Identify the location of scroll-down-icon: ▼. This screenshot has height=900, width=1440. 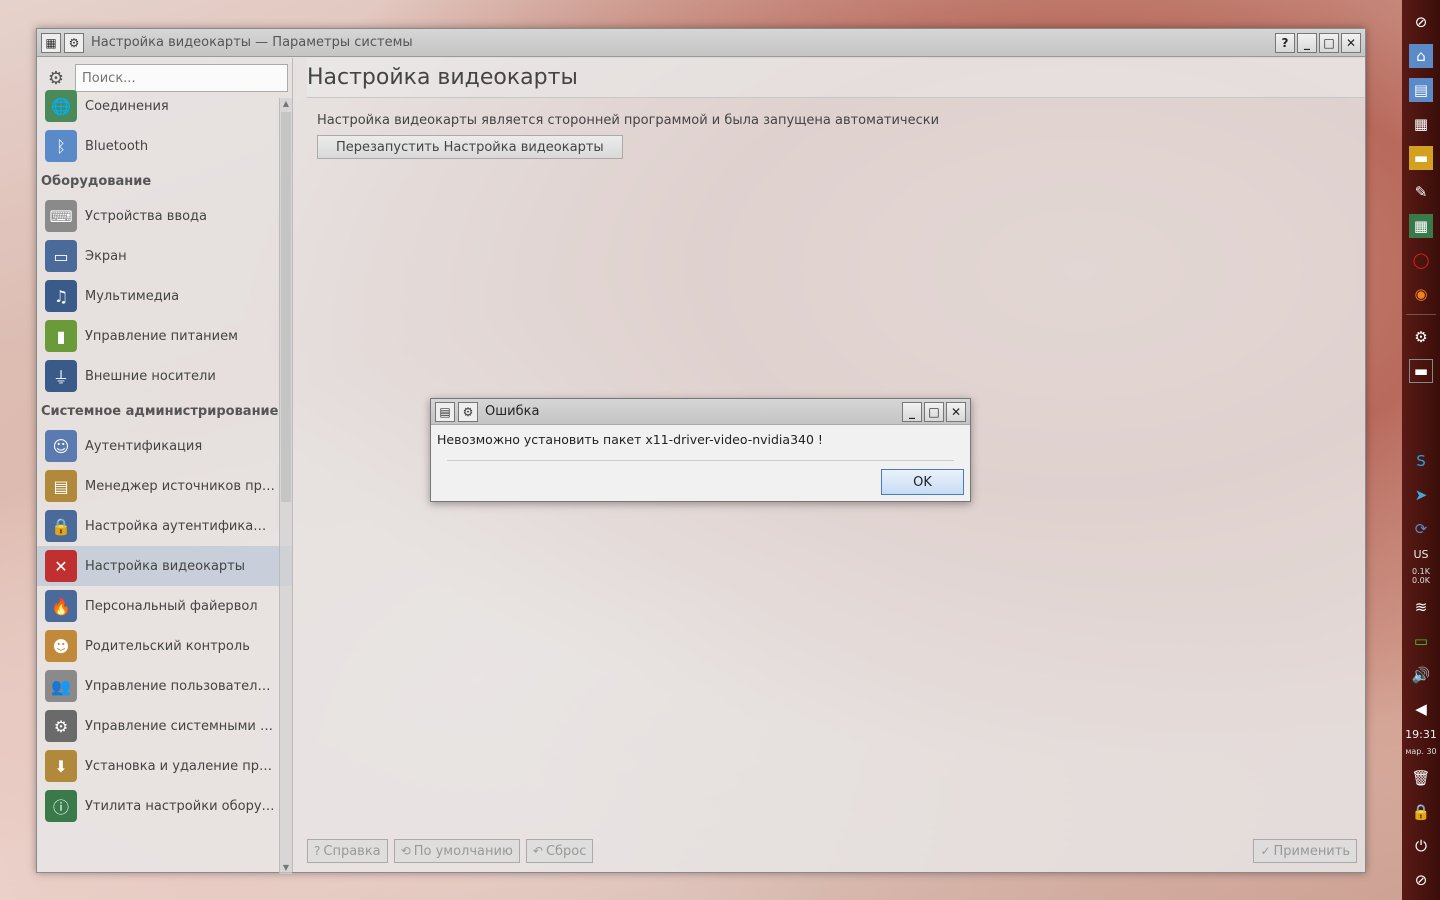
(286, 868).